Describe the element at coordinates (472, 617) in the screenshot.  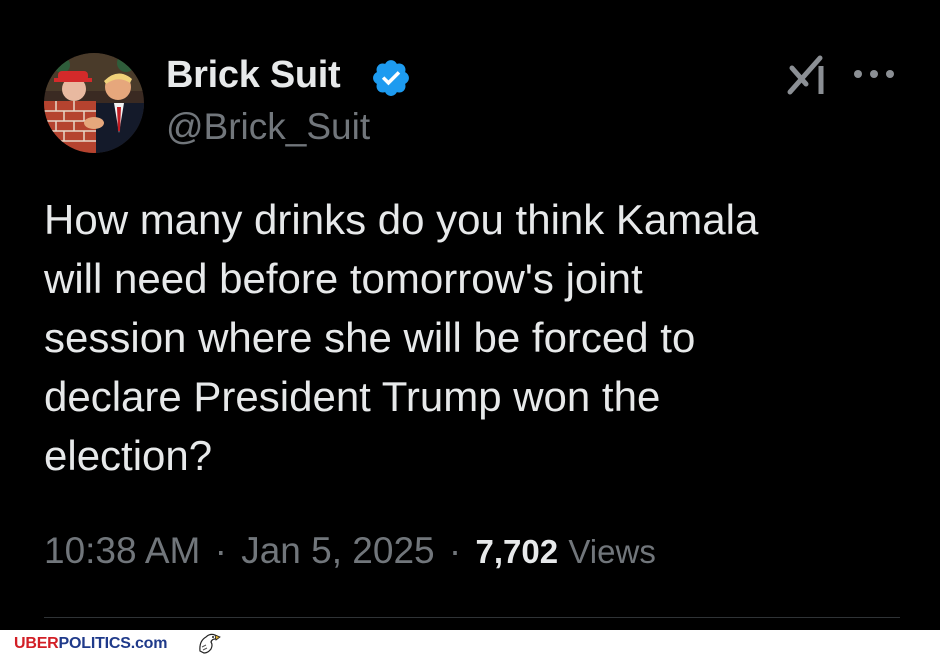
I see `divider` at that location.